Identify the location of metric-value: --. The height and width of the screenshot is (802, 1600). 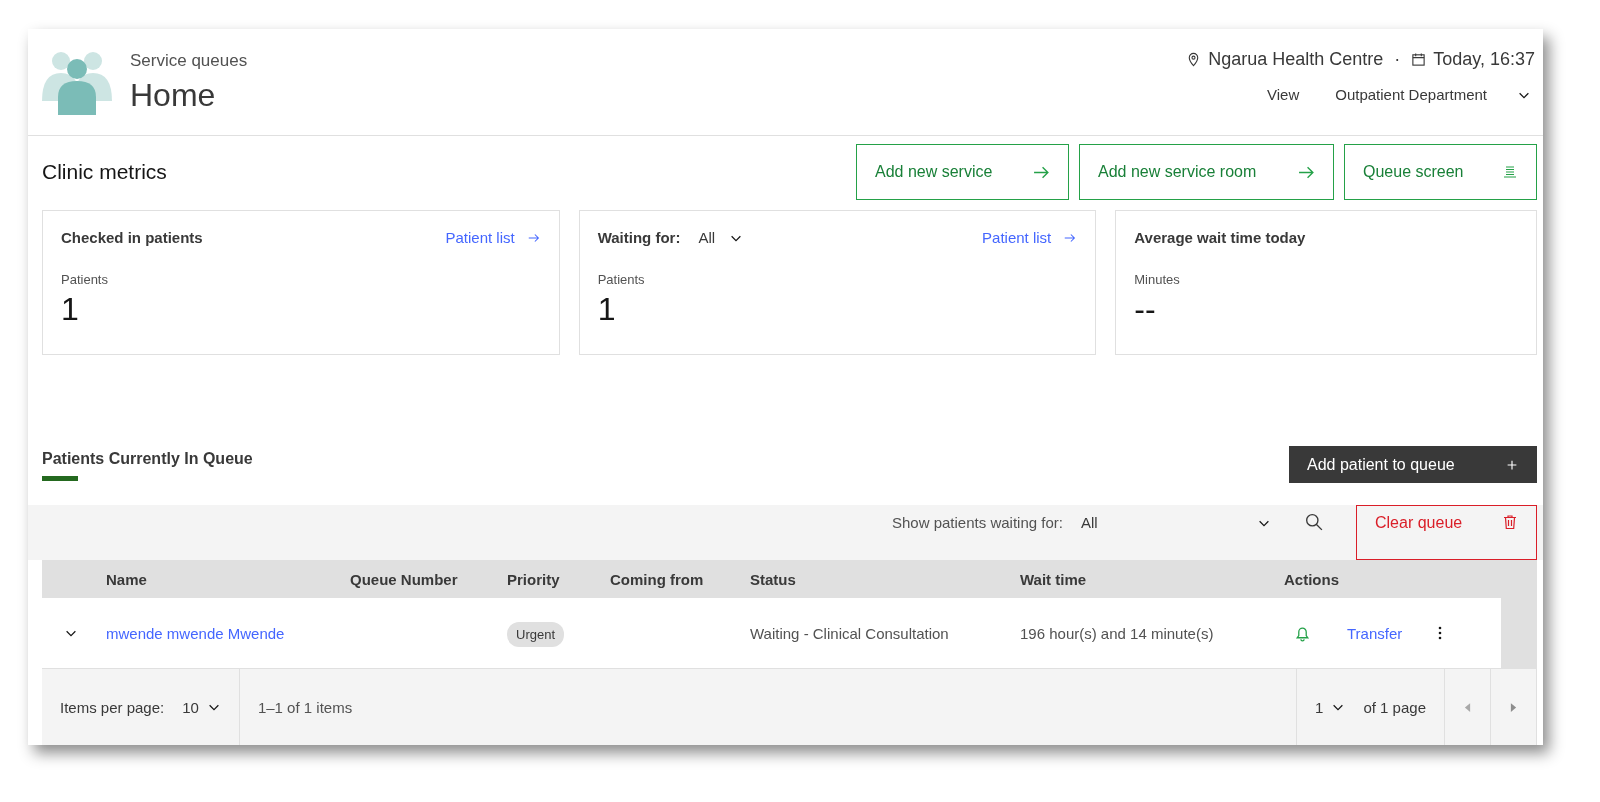
(1145, 309).